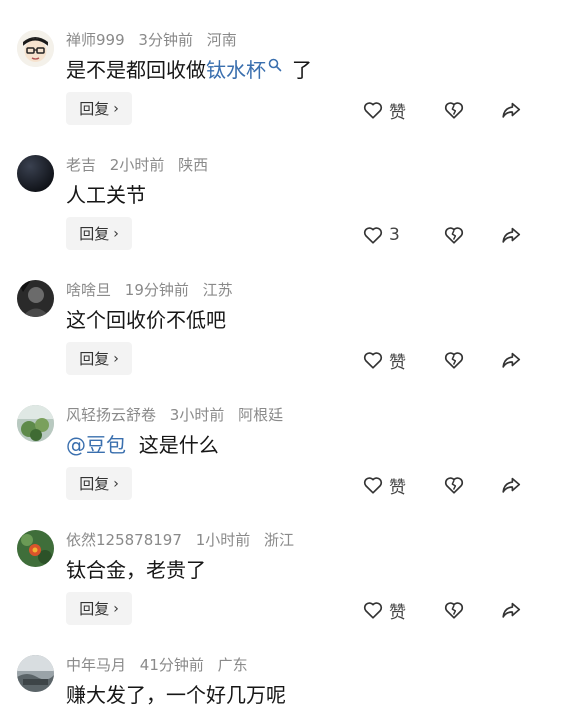  What do you see at coordinates (165, 40) in the screenshot?
I see `timestamp: 3分钟前` at bounding box center [165, 40].